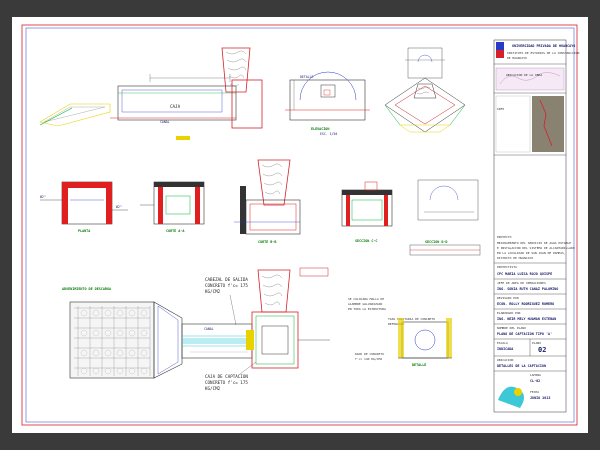 The image size is (600, 450). Describe the element at coordinates (175, 106) in the screenshot. I see `svg-text: CAJA` at that location.